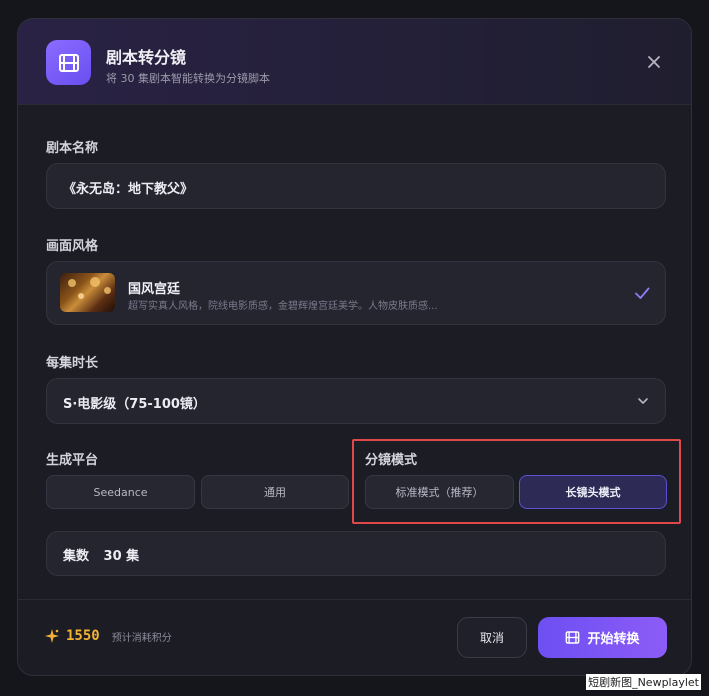  I want to click on episode-count-label: 集数, so click(76, 556).